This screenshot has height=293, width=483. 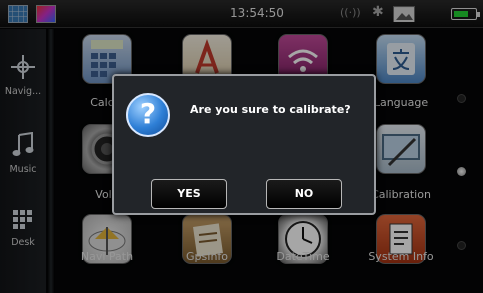 I want to click on dialog-message: Are you sure to calibrate?, so click(x=270, y=109).